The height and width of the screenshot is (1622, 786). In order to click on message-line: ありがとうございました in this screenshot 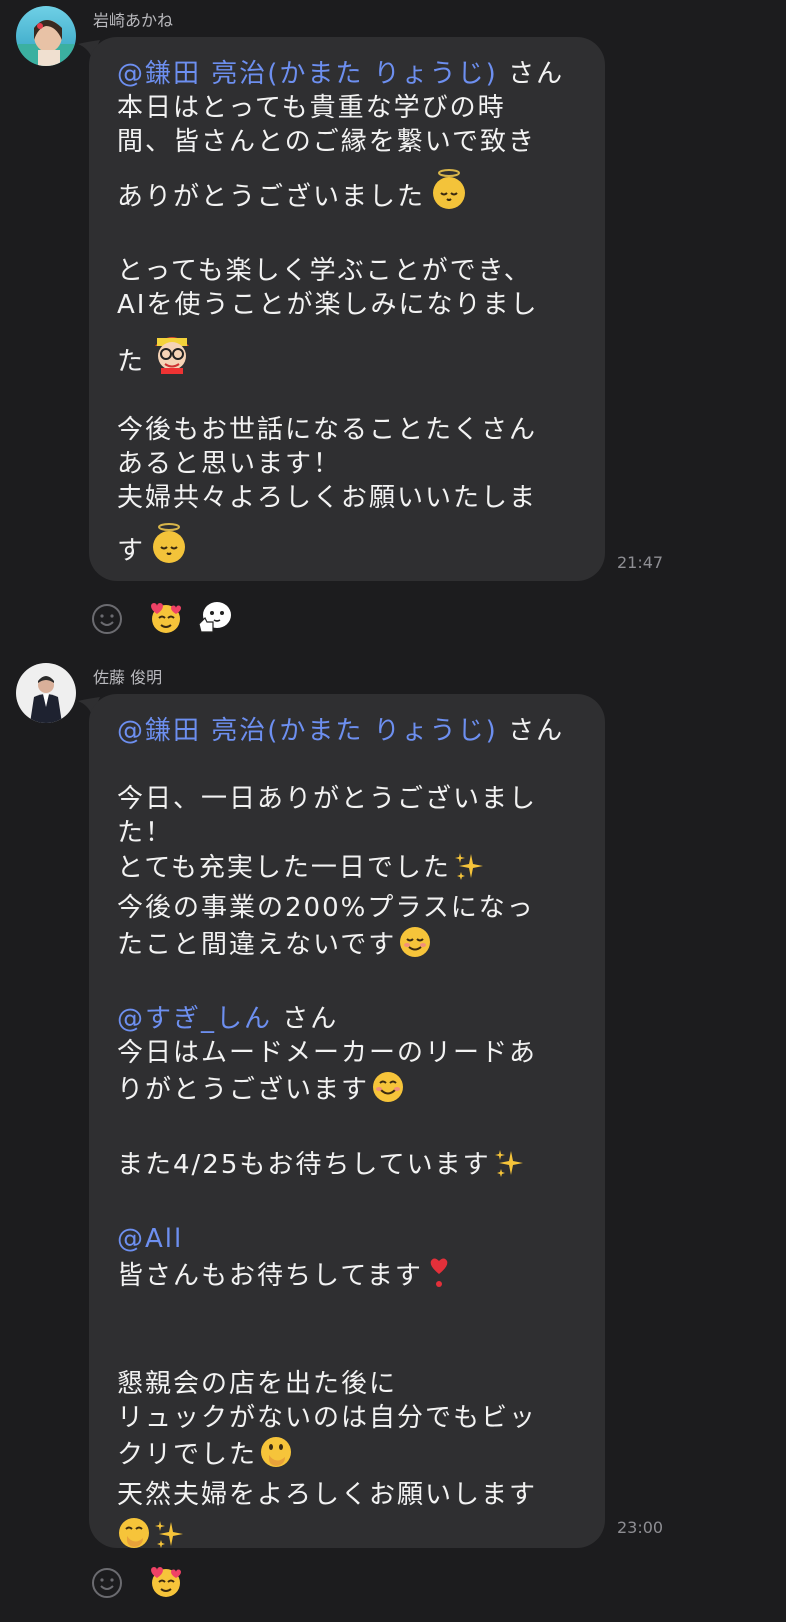, I will do `click(349, 193)`.